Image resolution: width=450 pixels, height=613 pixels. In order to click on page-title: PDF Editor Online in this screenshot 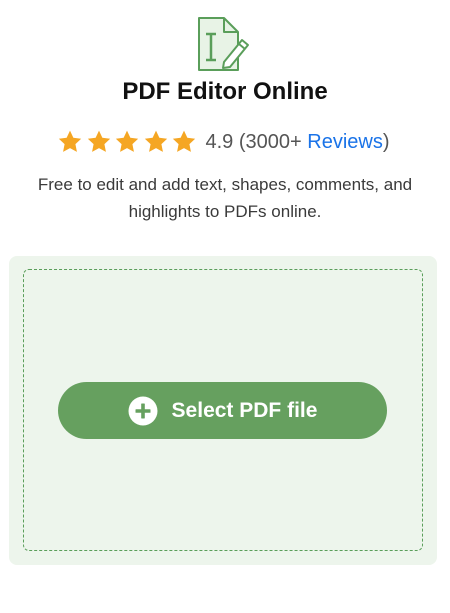, I will do `click(225, 91)`.